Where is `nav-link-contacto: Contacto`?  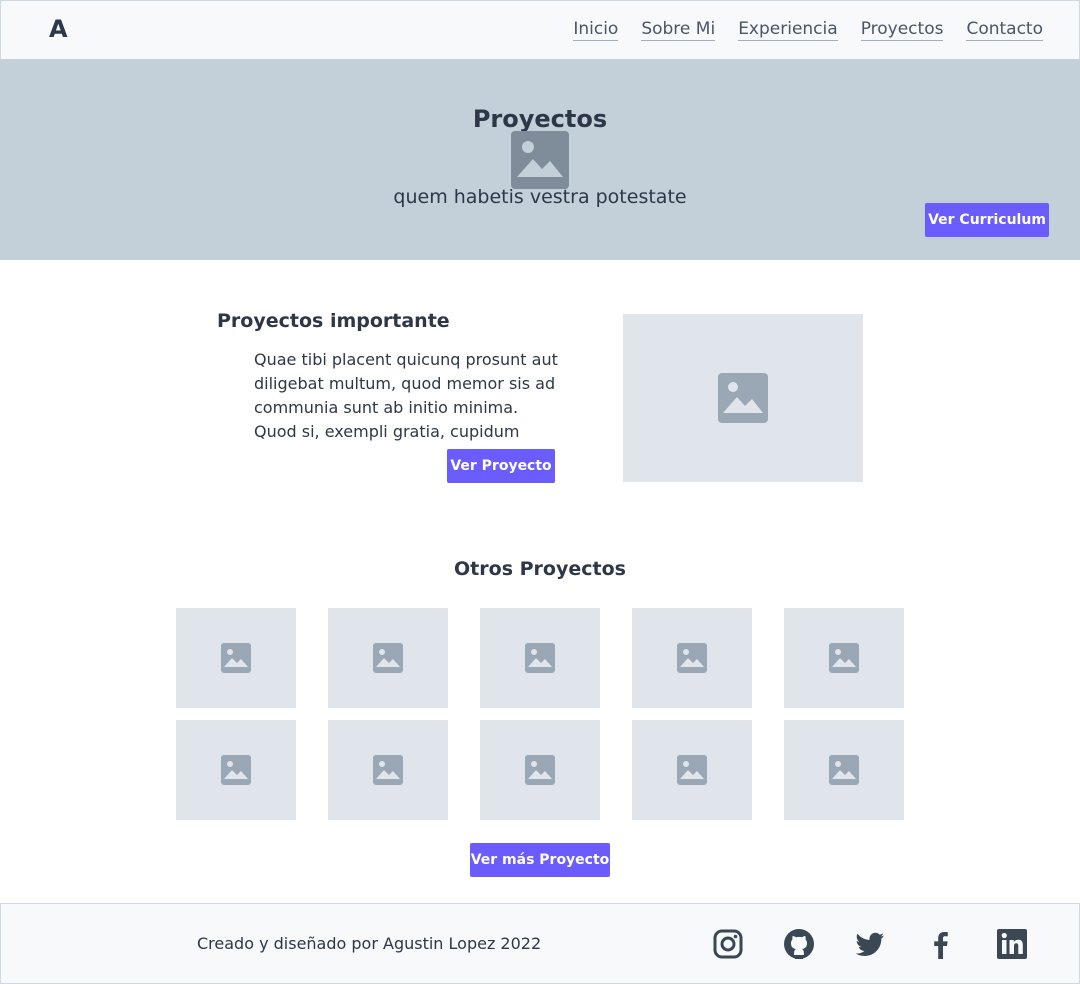
nav-link-contacto: Contacto is located at coordinates (1004, 30).